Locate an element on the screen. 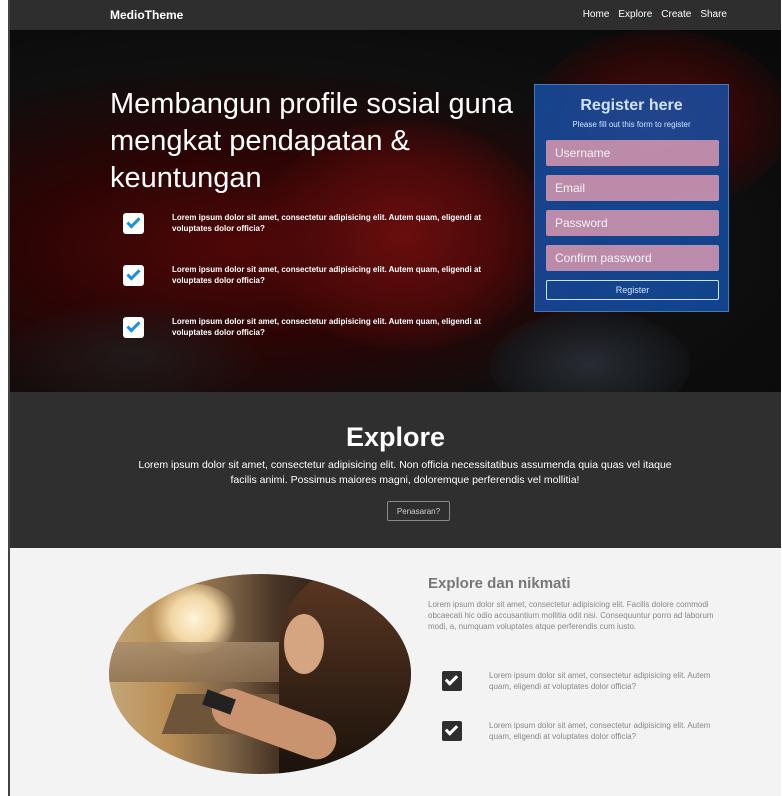  confirm-password-input is located at coordinates (632, 258).